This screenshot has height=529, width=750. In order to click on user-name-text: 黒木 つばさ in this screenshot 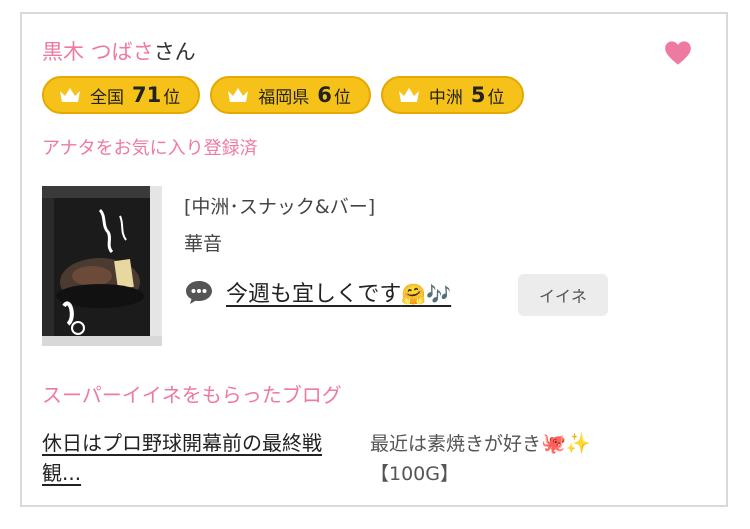, I will do `click(98, 52)`.